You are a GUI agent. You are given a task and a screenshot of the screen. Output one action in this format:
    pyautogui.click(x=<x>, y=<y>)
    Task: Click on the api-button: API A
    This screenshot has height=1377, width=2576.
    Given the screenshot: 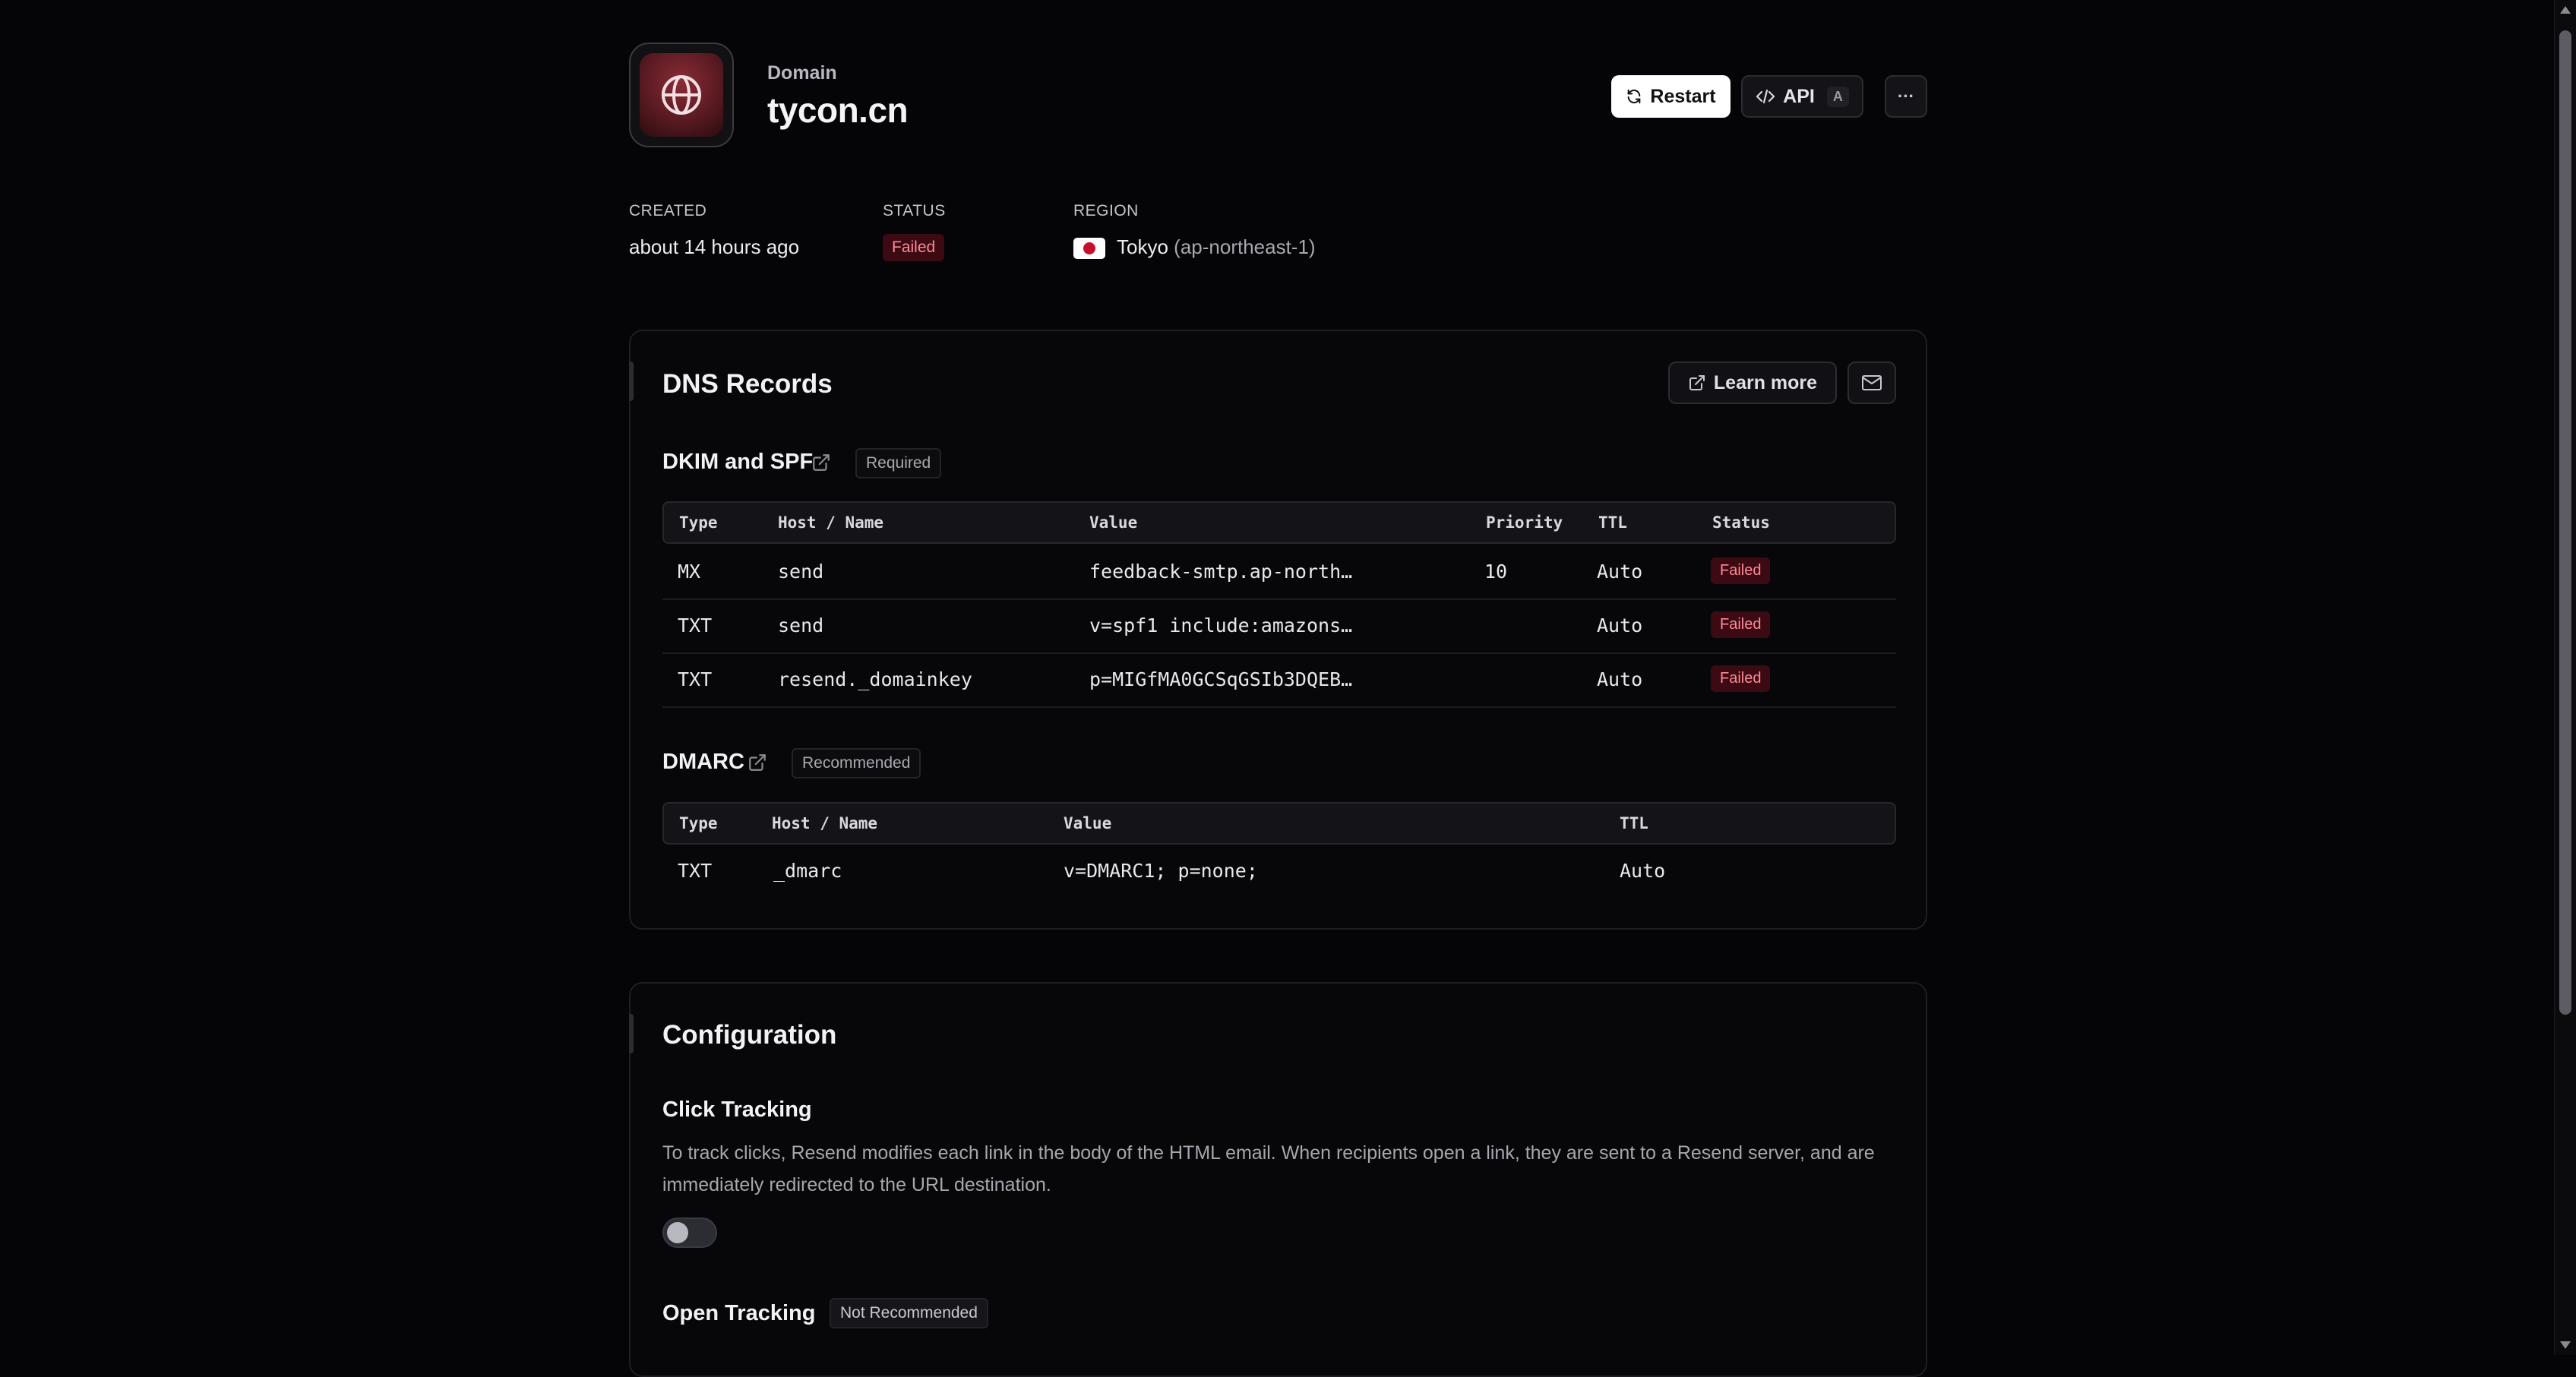 What is the action you would take?
    pyautogui.click(x=1802, y=96)
    